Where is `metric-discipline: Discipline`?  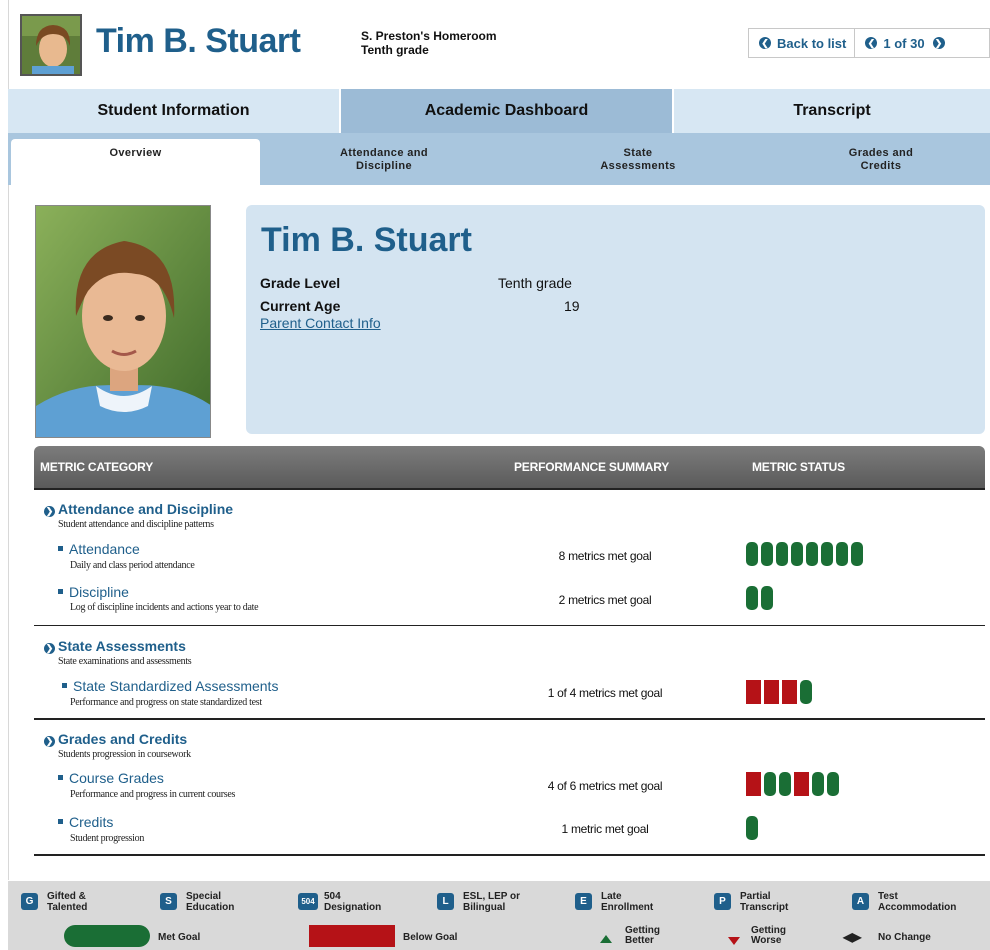
metric-discipline: Discipline is located at coordinates (93, 592).